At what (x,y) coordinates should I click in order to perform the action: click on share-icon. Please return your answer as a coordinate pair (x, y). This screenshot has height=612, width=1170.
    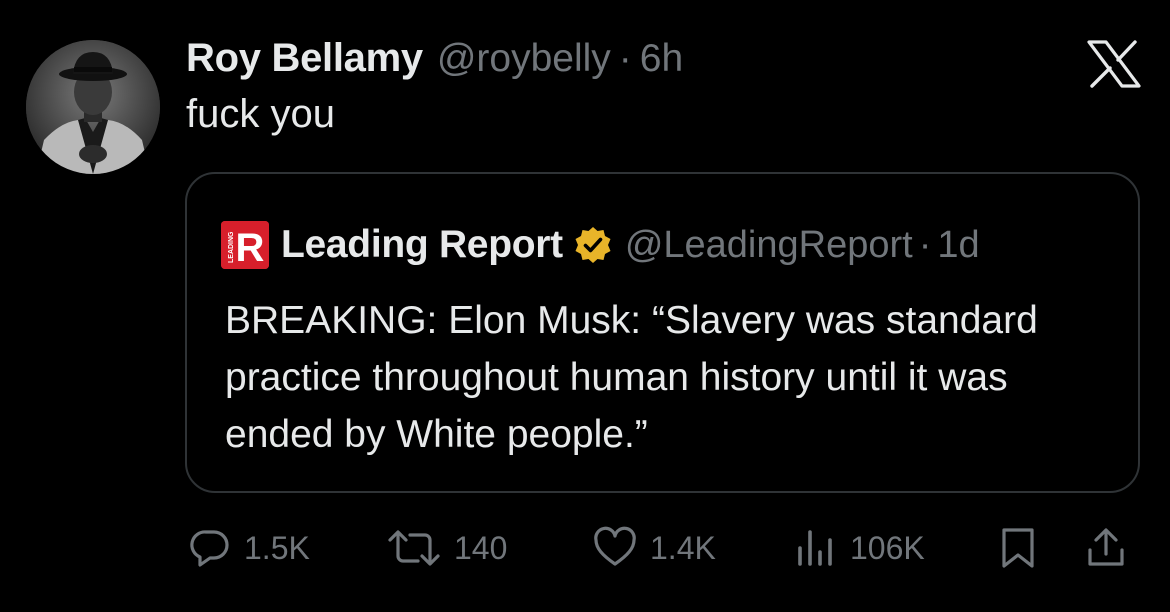
    Looking at the image, I should click on (1106, 547).